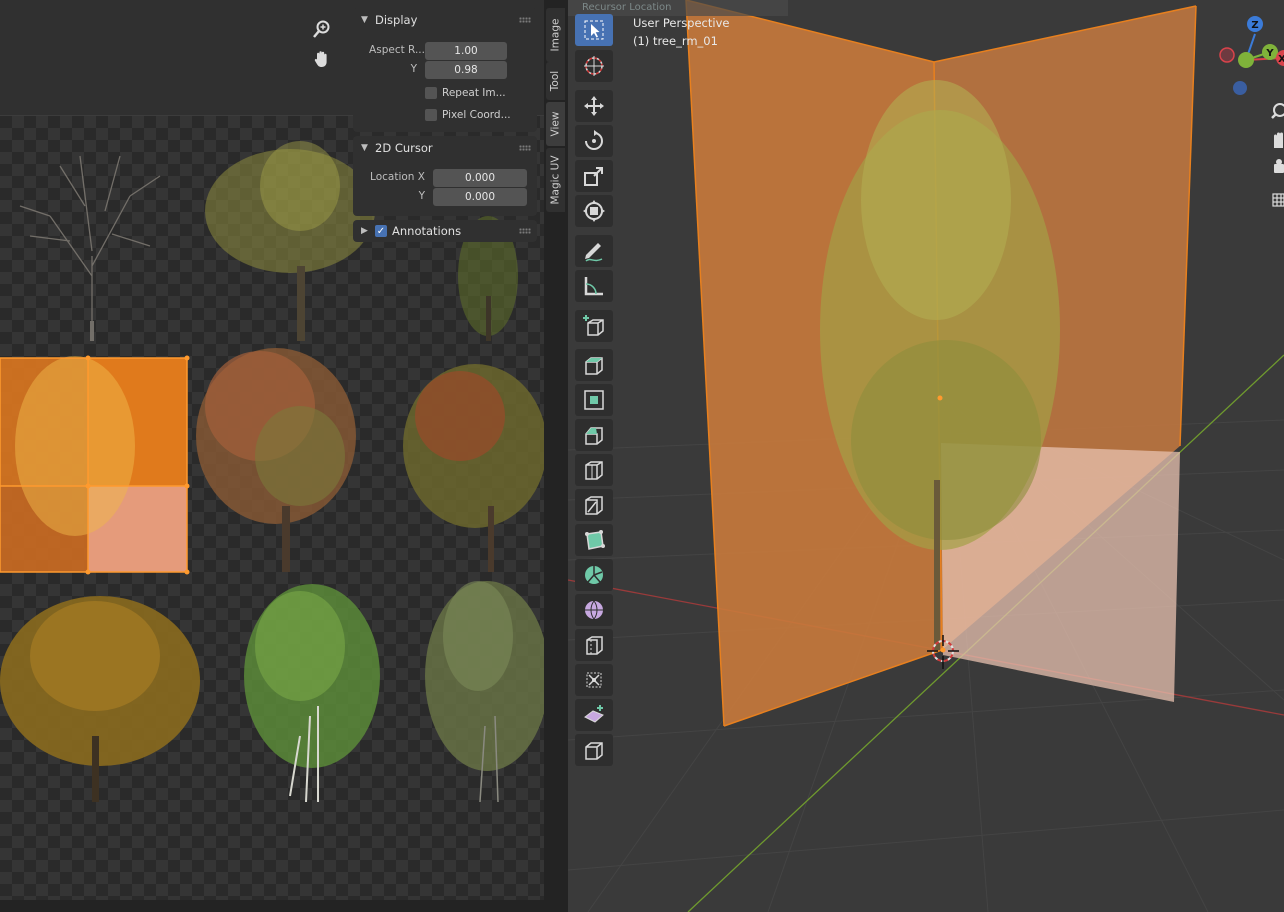  I want to click on tab-view-label: View, so click(555, 124).